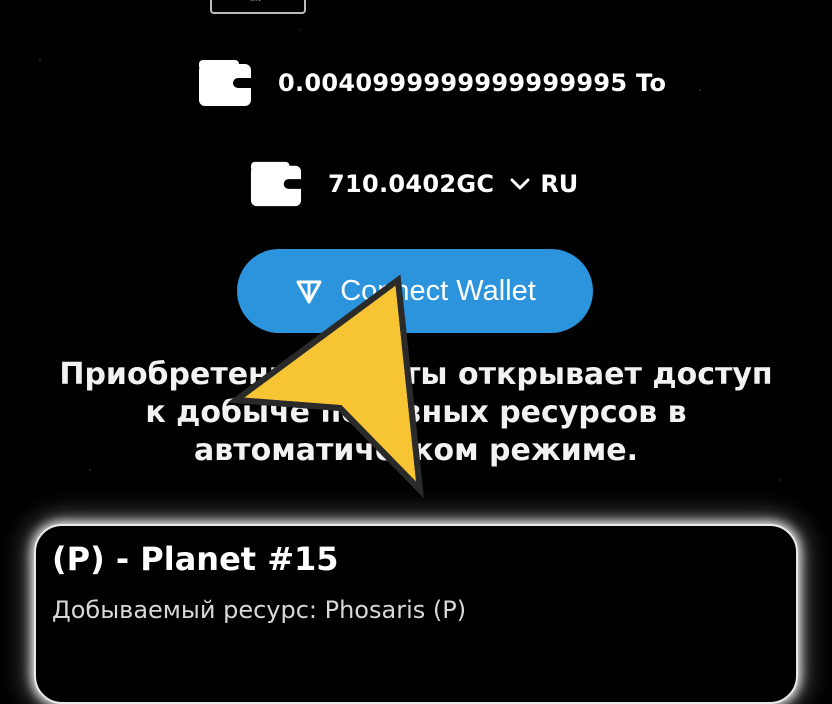 This screenshot has width=832, height=704. I want to click on ton-balance: 0.0040999999999999995 To, so click(472, 83).